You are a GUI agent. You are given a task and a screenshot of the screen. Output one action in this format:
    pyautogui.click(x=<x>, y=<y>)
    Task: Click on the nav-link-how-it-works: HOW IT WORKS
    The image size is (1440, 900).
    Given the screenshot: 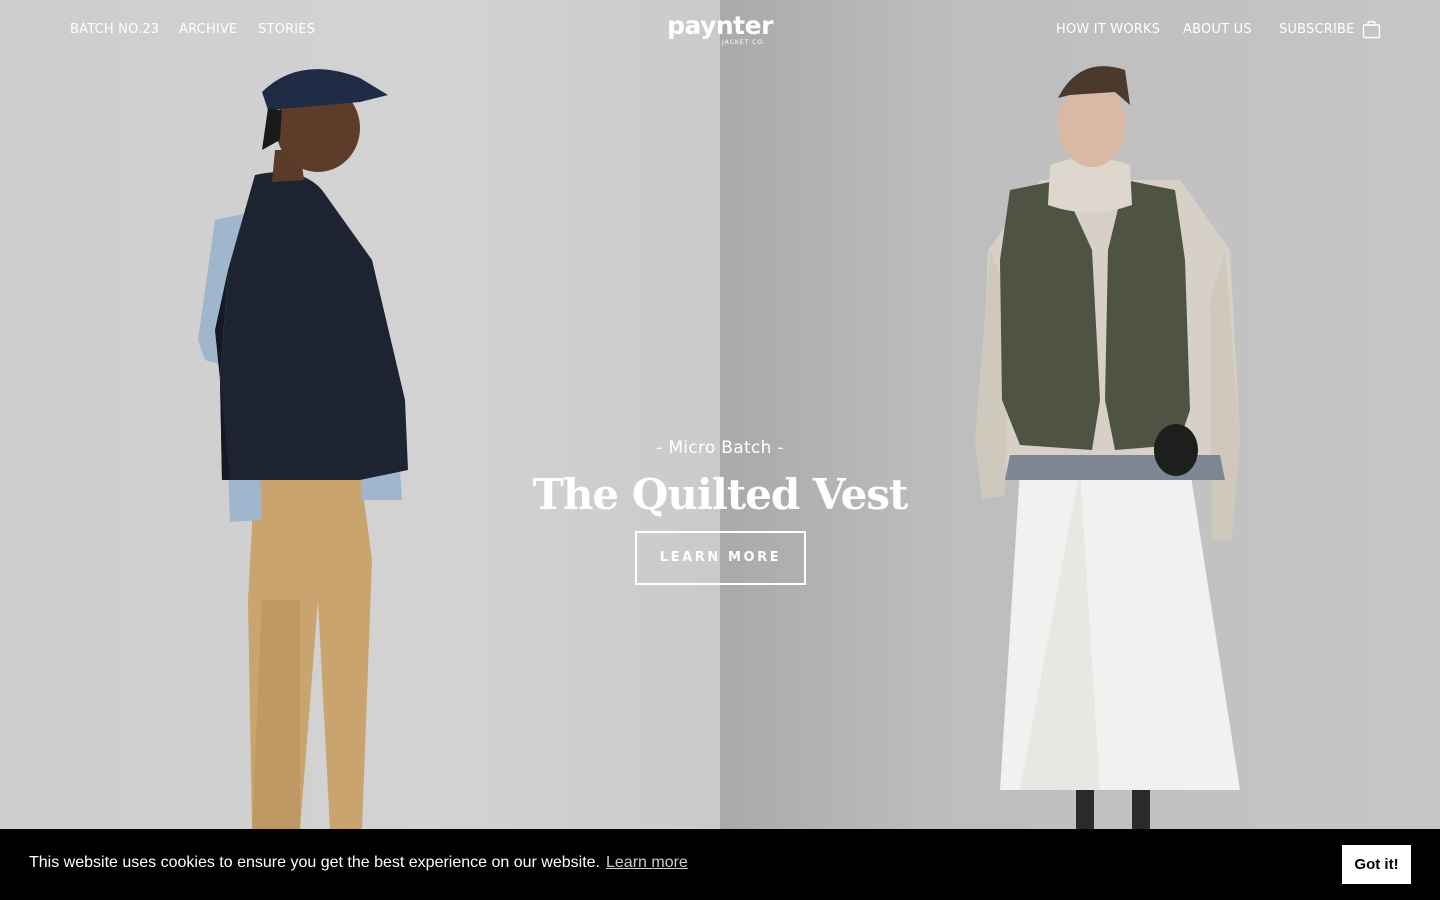 What is the action you would take?
    pyautogui.click(x=1108, y=29)
    